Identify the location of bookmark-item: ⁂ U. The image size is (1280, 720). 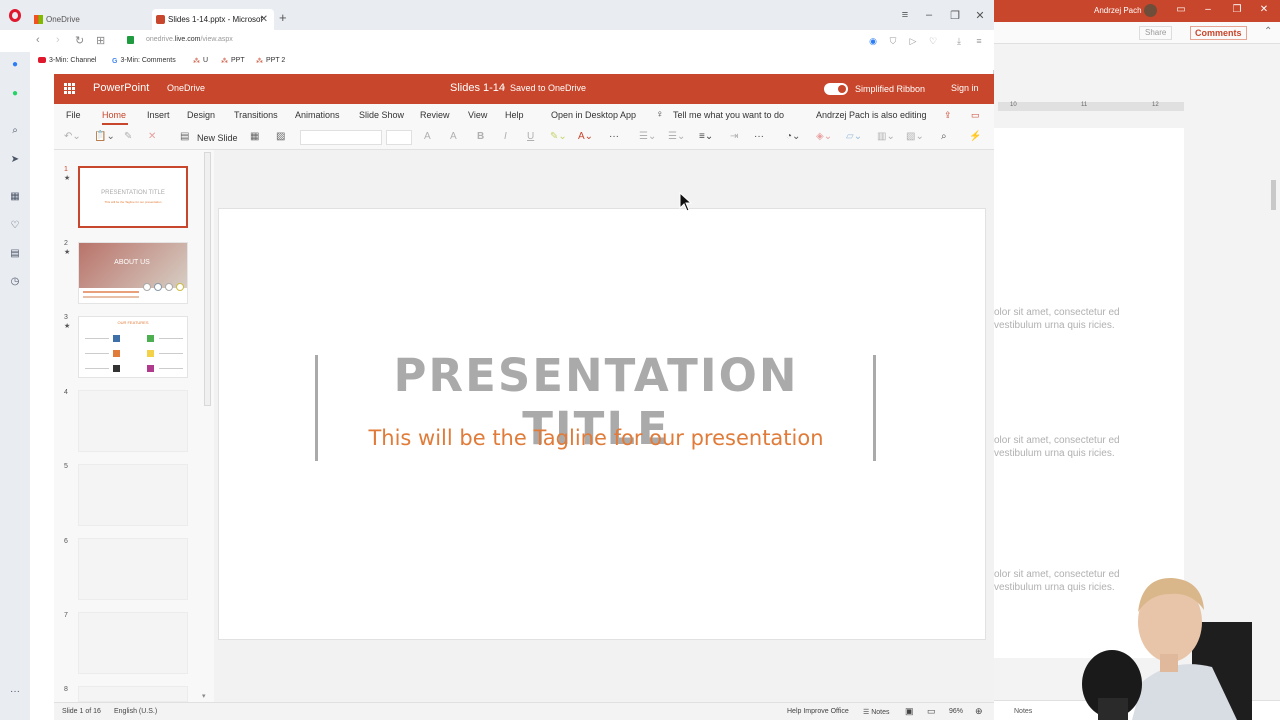
(200, 61).